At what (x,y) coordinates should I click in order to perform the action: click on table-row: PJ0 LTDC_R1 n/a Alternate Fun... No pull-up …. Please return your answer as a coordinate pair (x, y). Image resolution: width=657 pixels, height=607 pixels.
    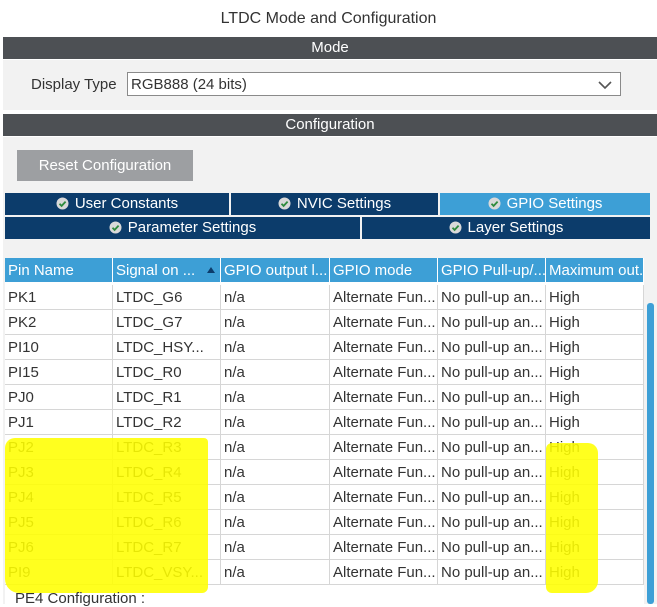
    Looking at the image, I should click on (324, 397).